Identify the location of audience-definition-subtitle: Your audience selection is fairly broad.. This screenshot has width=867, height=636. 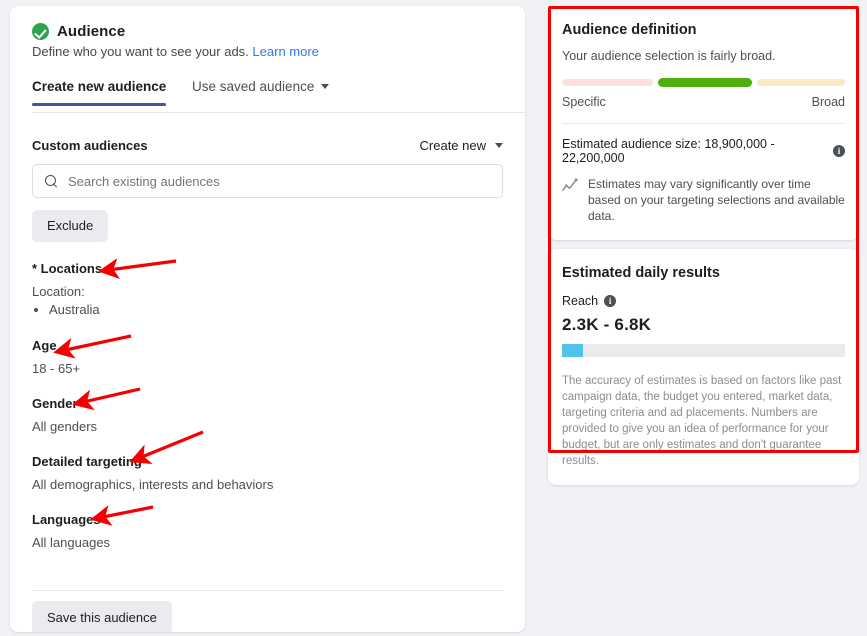
(669, 56).